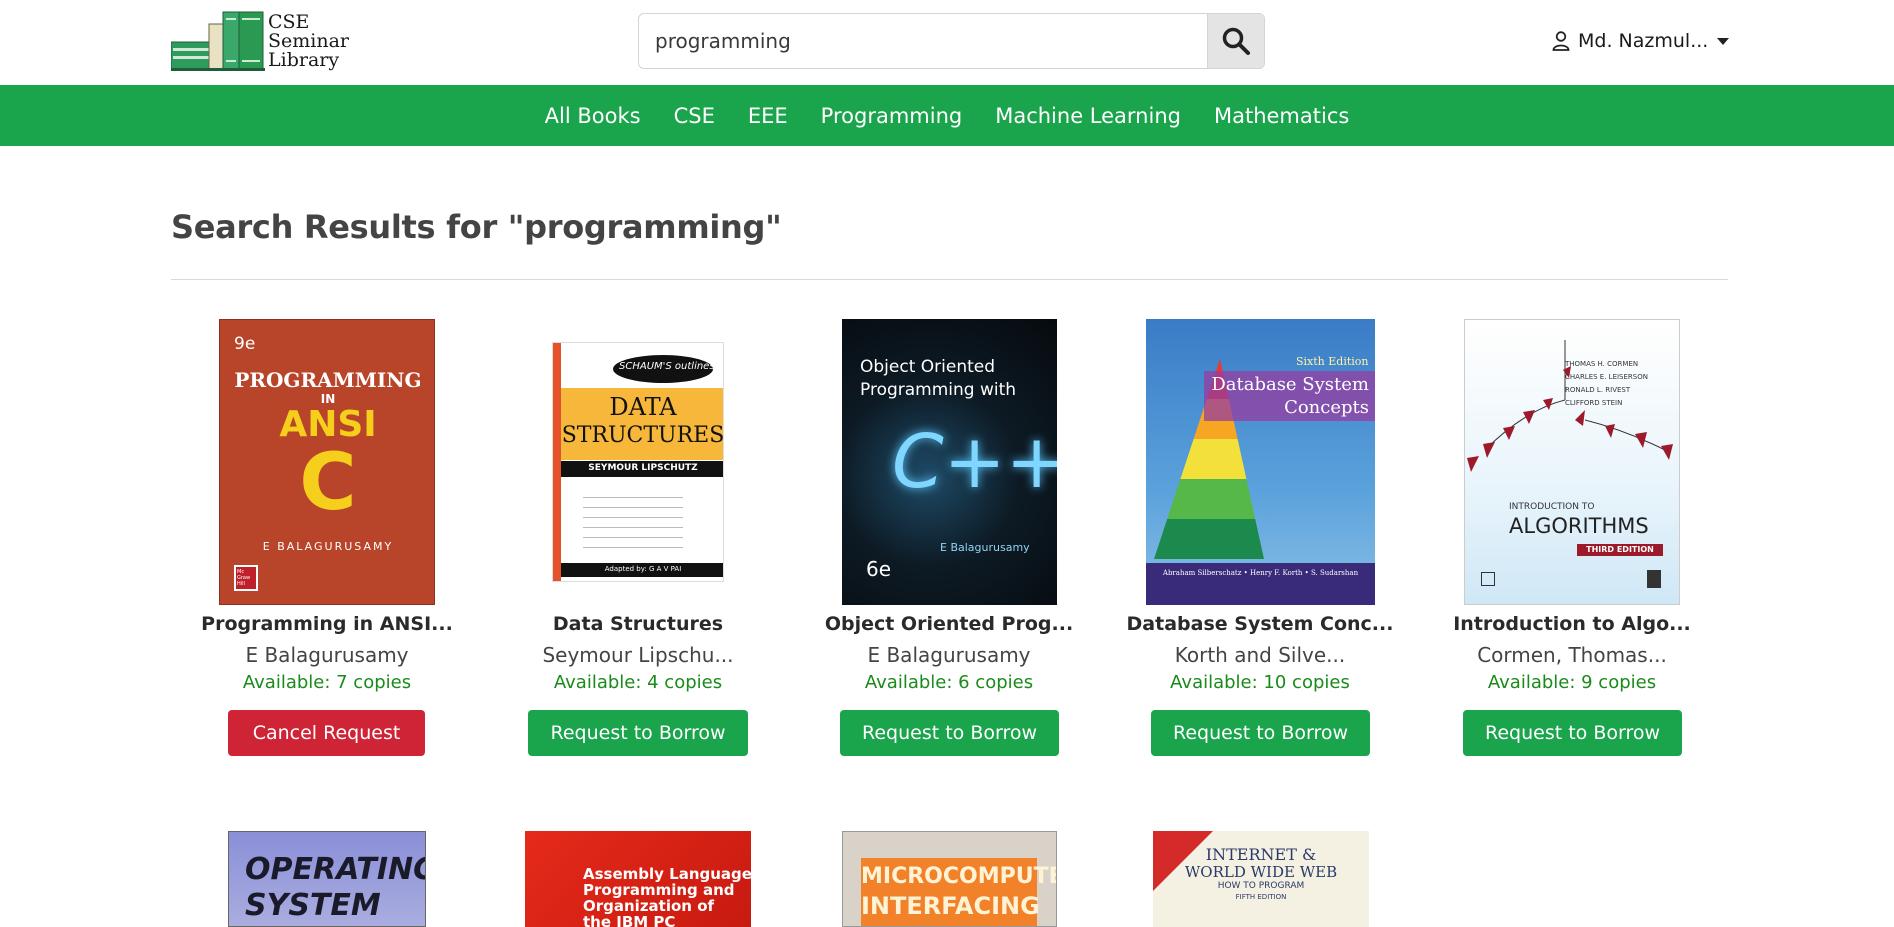 This screenshot has width=1894, height=927. Describe the element at coordinates (892, 116) in the screenshot. I see `nav-programming: Programming` at that location.